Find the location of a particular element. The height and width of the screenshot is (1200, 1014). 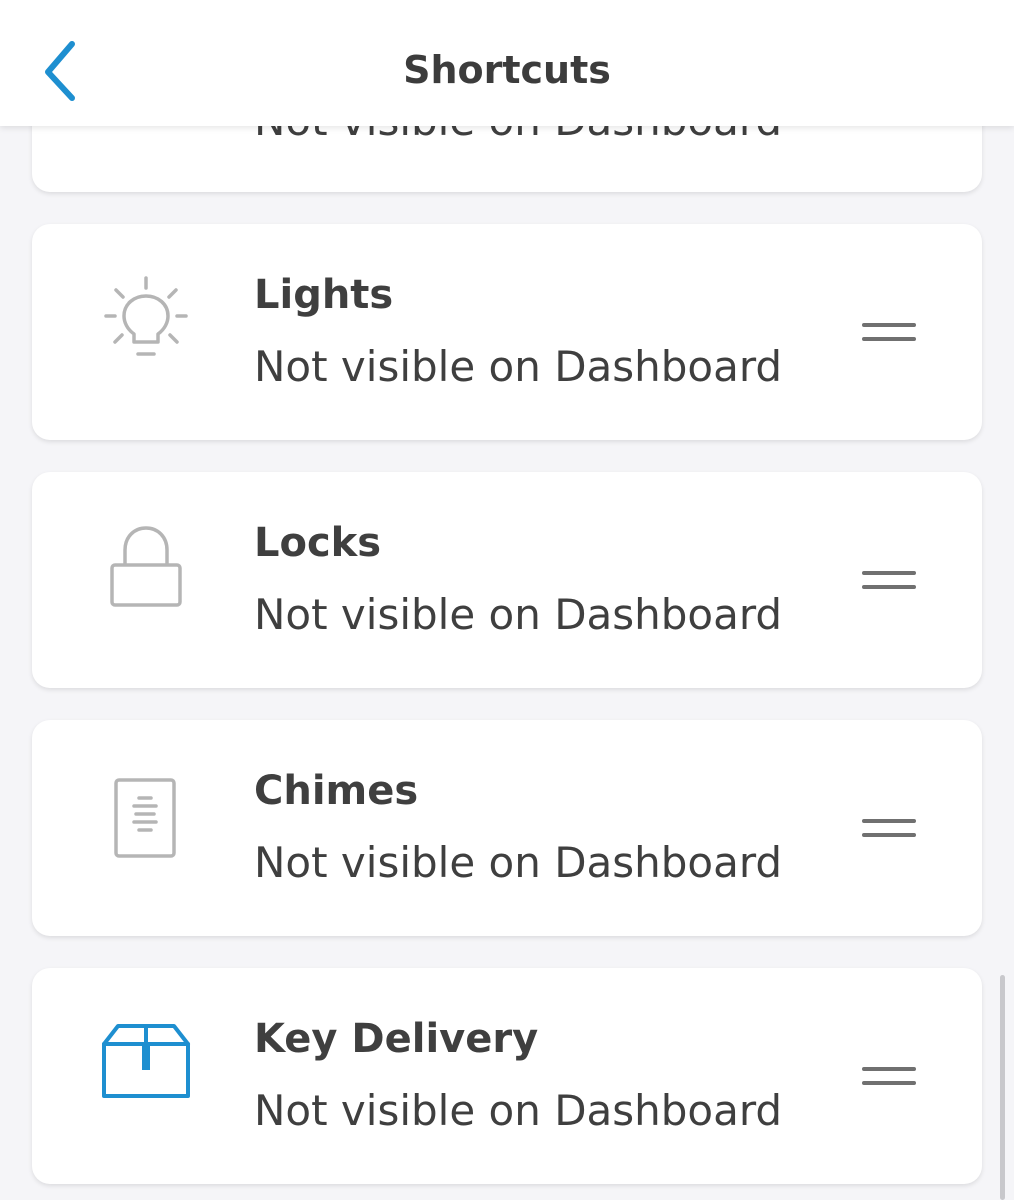

shortcut-title: Chimes is located at coordinates (336, 791).